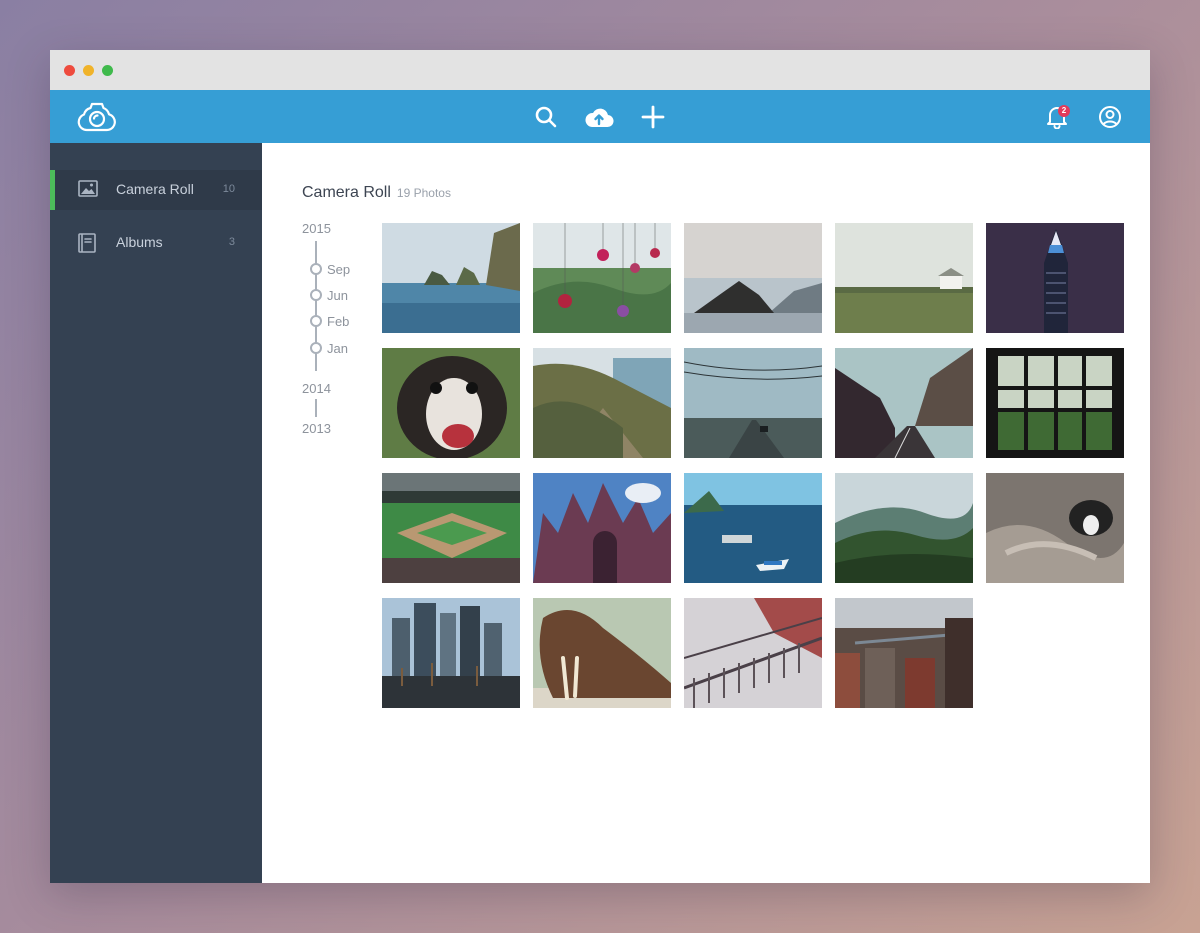  Describe the element at coordinates (139, 242) in the screenshot. I see `sidebar-item-label: Albums` at that location.